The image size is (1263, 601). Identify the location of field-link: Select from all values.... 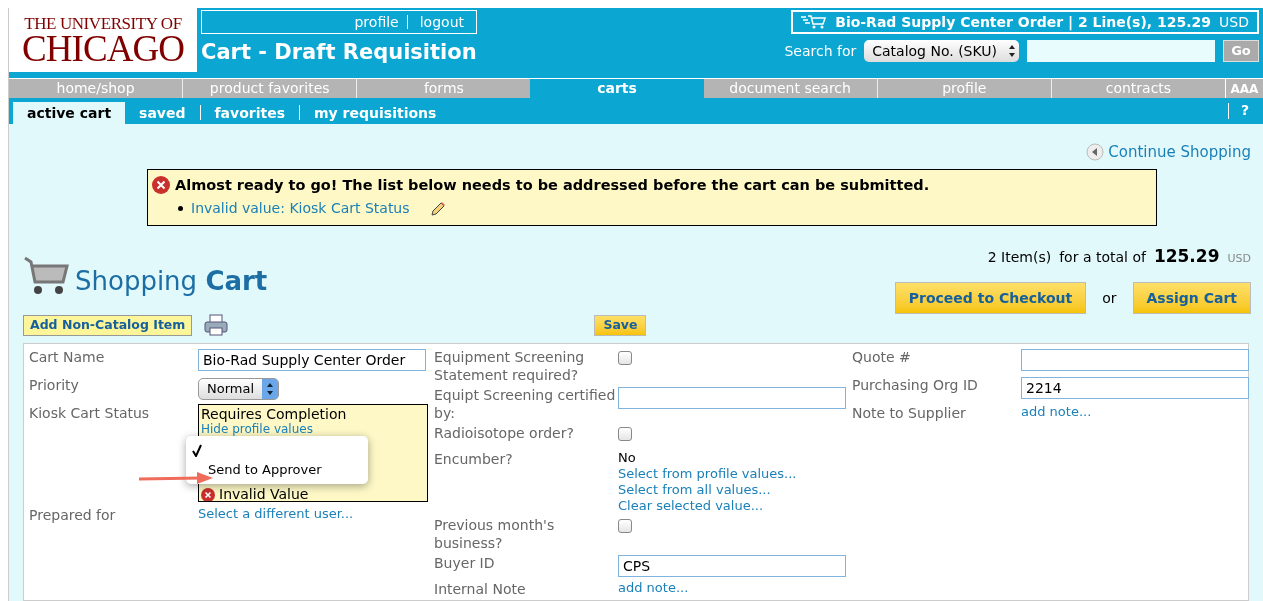
(707, 490).